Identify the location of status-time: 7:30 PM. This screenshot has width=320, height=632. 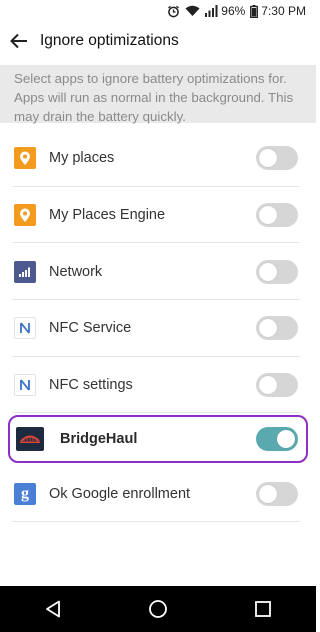
(283, 11).